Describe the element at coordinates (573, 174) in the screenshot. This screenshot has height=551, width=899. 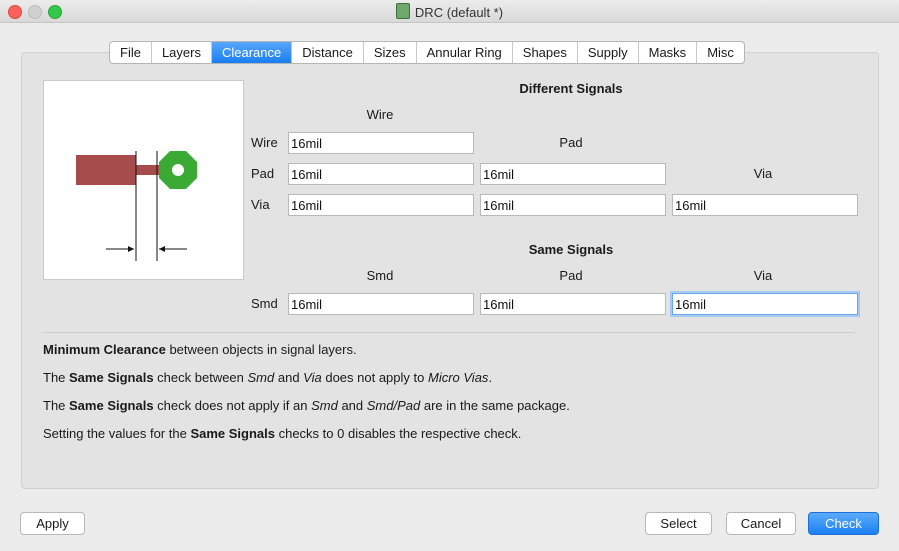
I see `pad-pad-clearance-input` at that location.